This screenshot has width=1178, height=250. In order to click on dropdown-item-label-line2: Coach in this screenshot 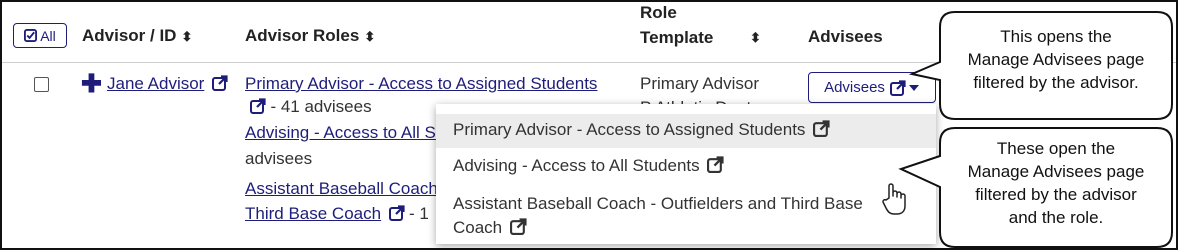, I will do `click(478, 227)`.